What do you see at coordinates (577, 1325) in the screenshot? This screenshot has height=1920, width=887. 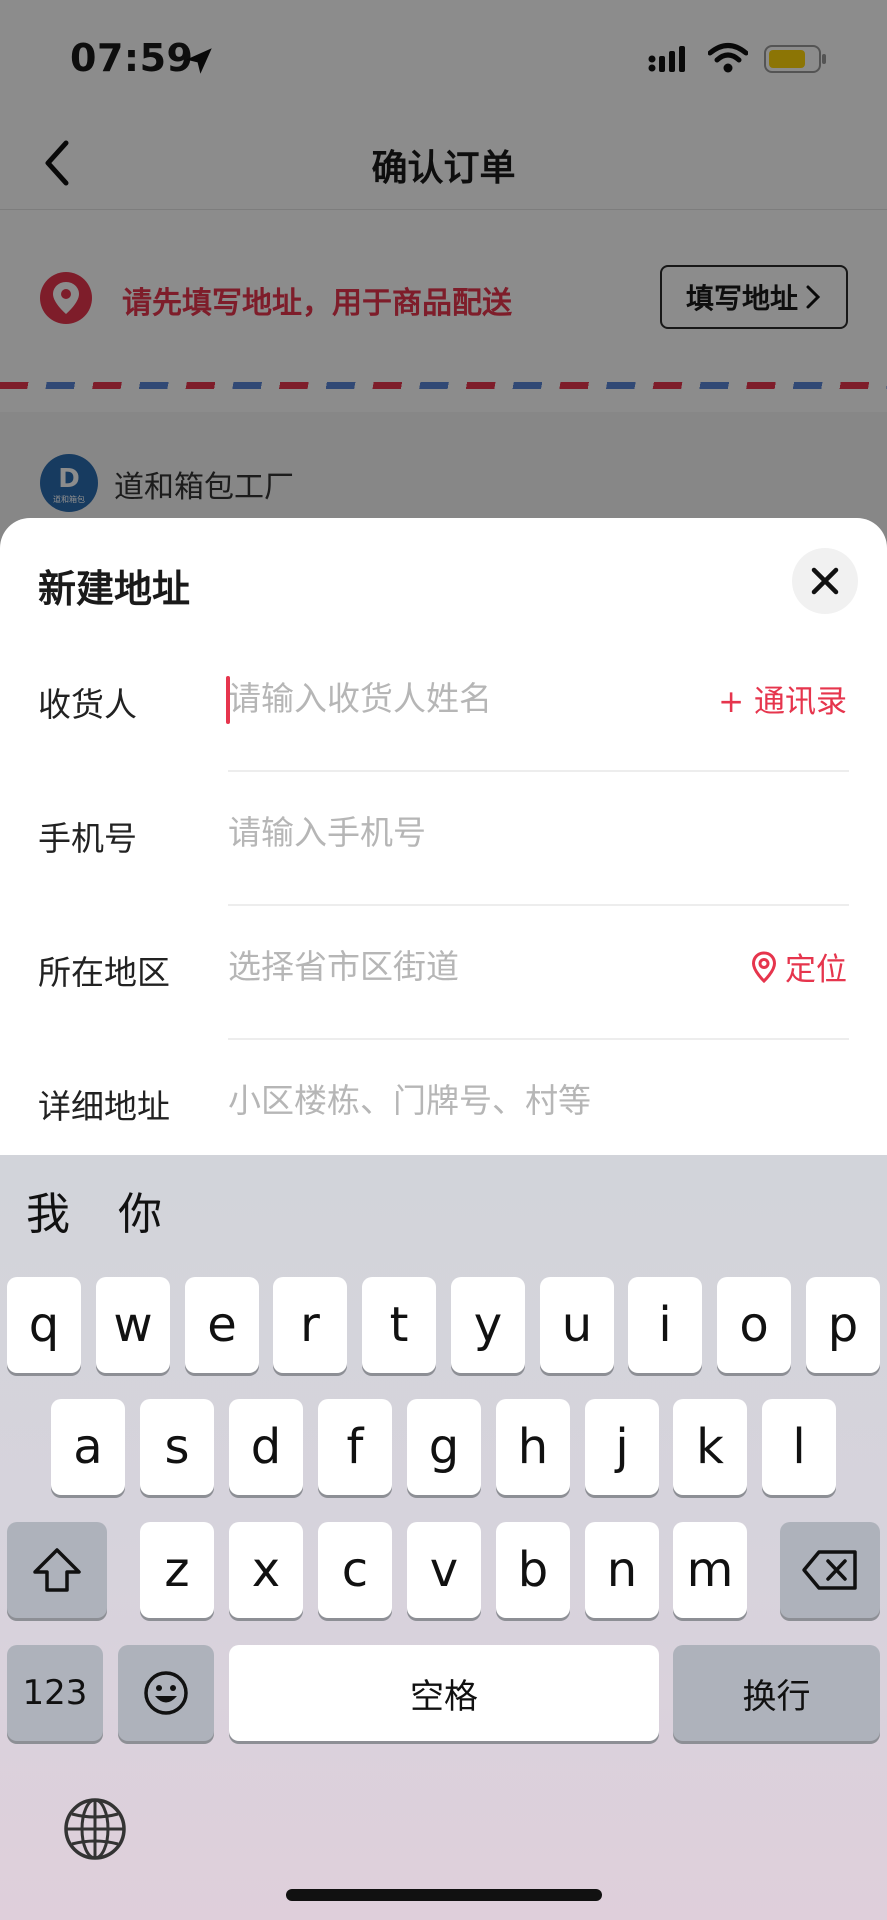 I see `key-u: u` at bounding box center [577, 1325].